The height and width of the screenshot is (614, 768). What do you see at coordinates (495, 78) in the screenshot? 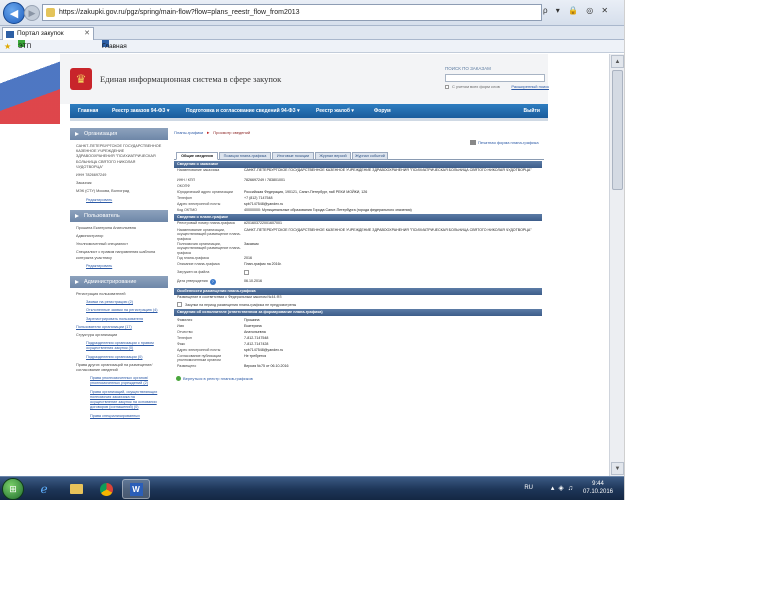
I see `search-input` at bounding box center [495, 78].